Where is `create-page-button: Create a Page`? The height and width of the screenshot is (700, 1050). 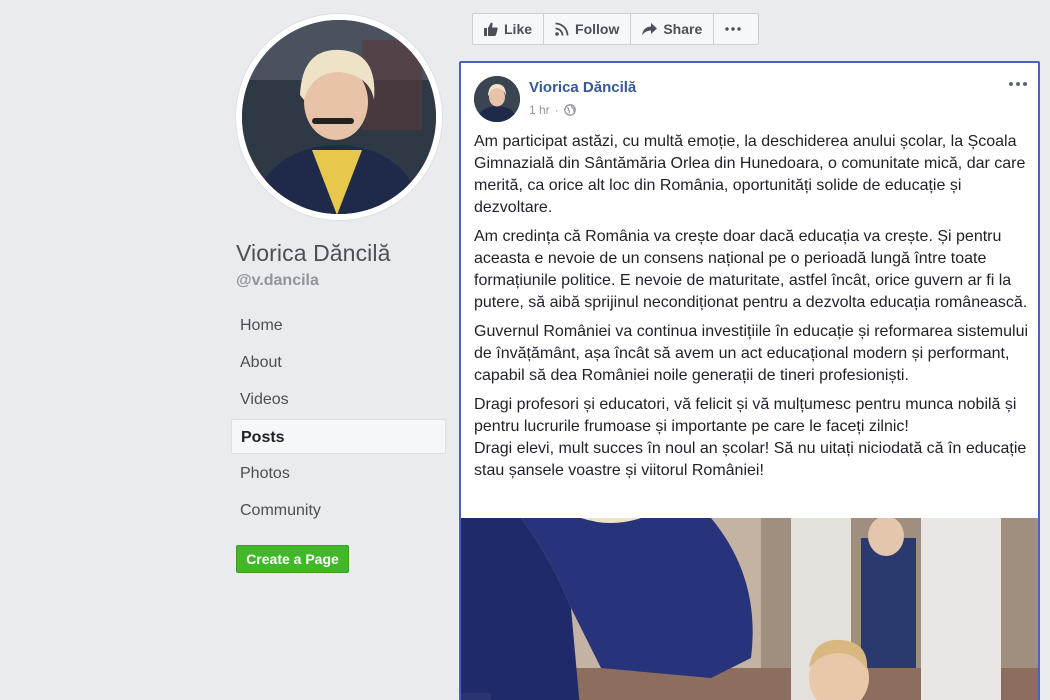 create-page-button: Create a Page is located at coordinates (292, 559).